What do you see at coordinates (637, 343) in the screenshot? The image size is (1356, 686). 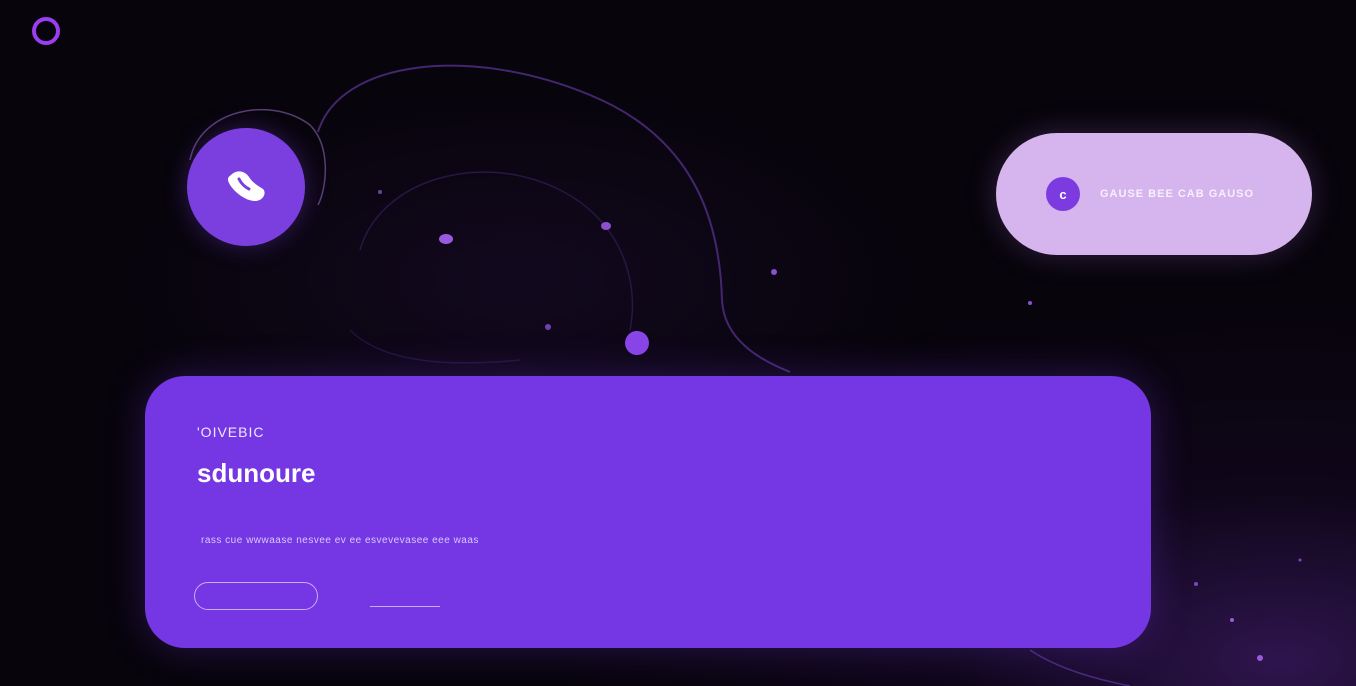 I see `orb-dot` at bounding box center [637, 343].